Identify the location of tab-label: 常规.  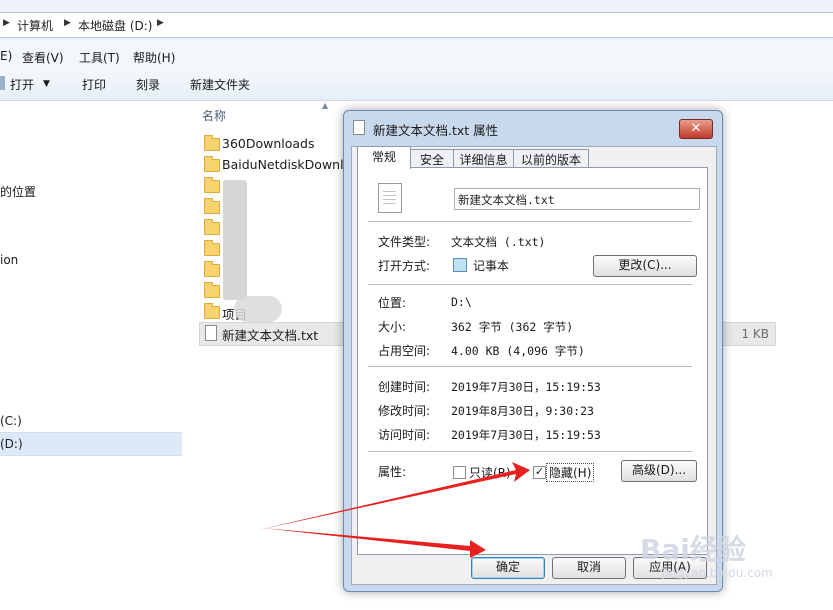
(383, 157).